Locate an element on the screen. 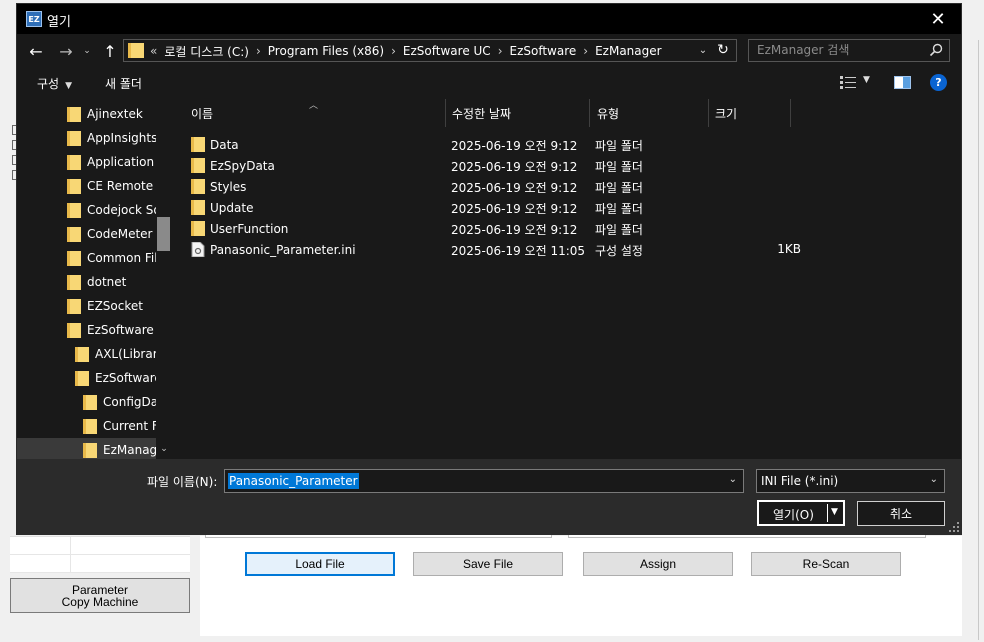 The width and height of the screenshot is (984, 642). filename-combobox: Panasonic_Parameter ⌄ is located at coordinates (484, 481).